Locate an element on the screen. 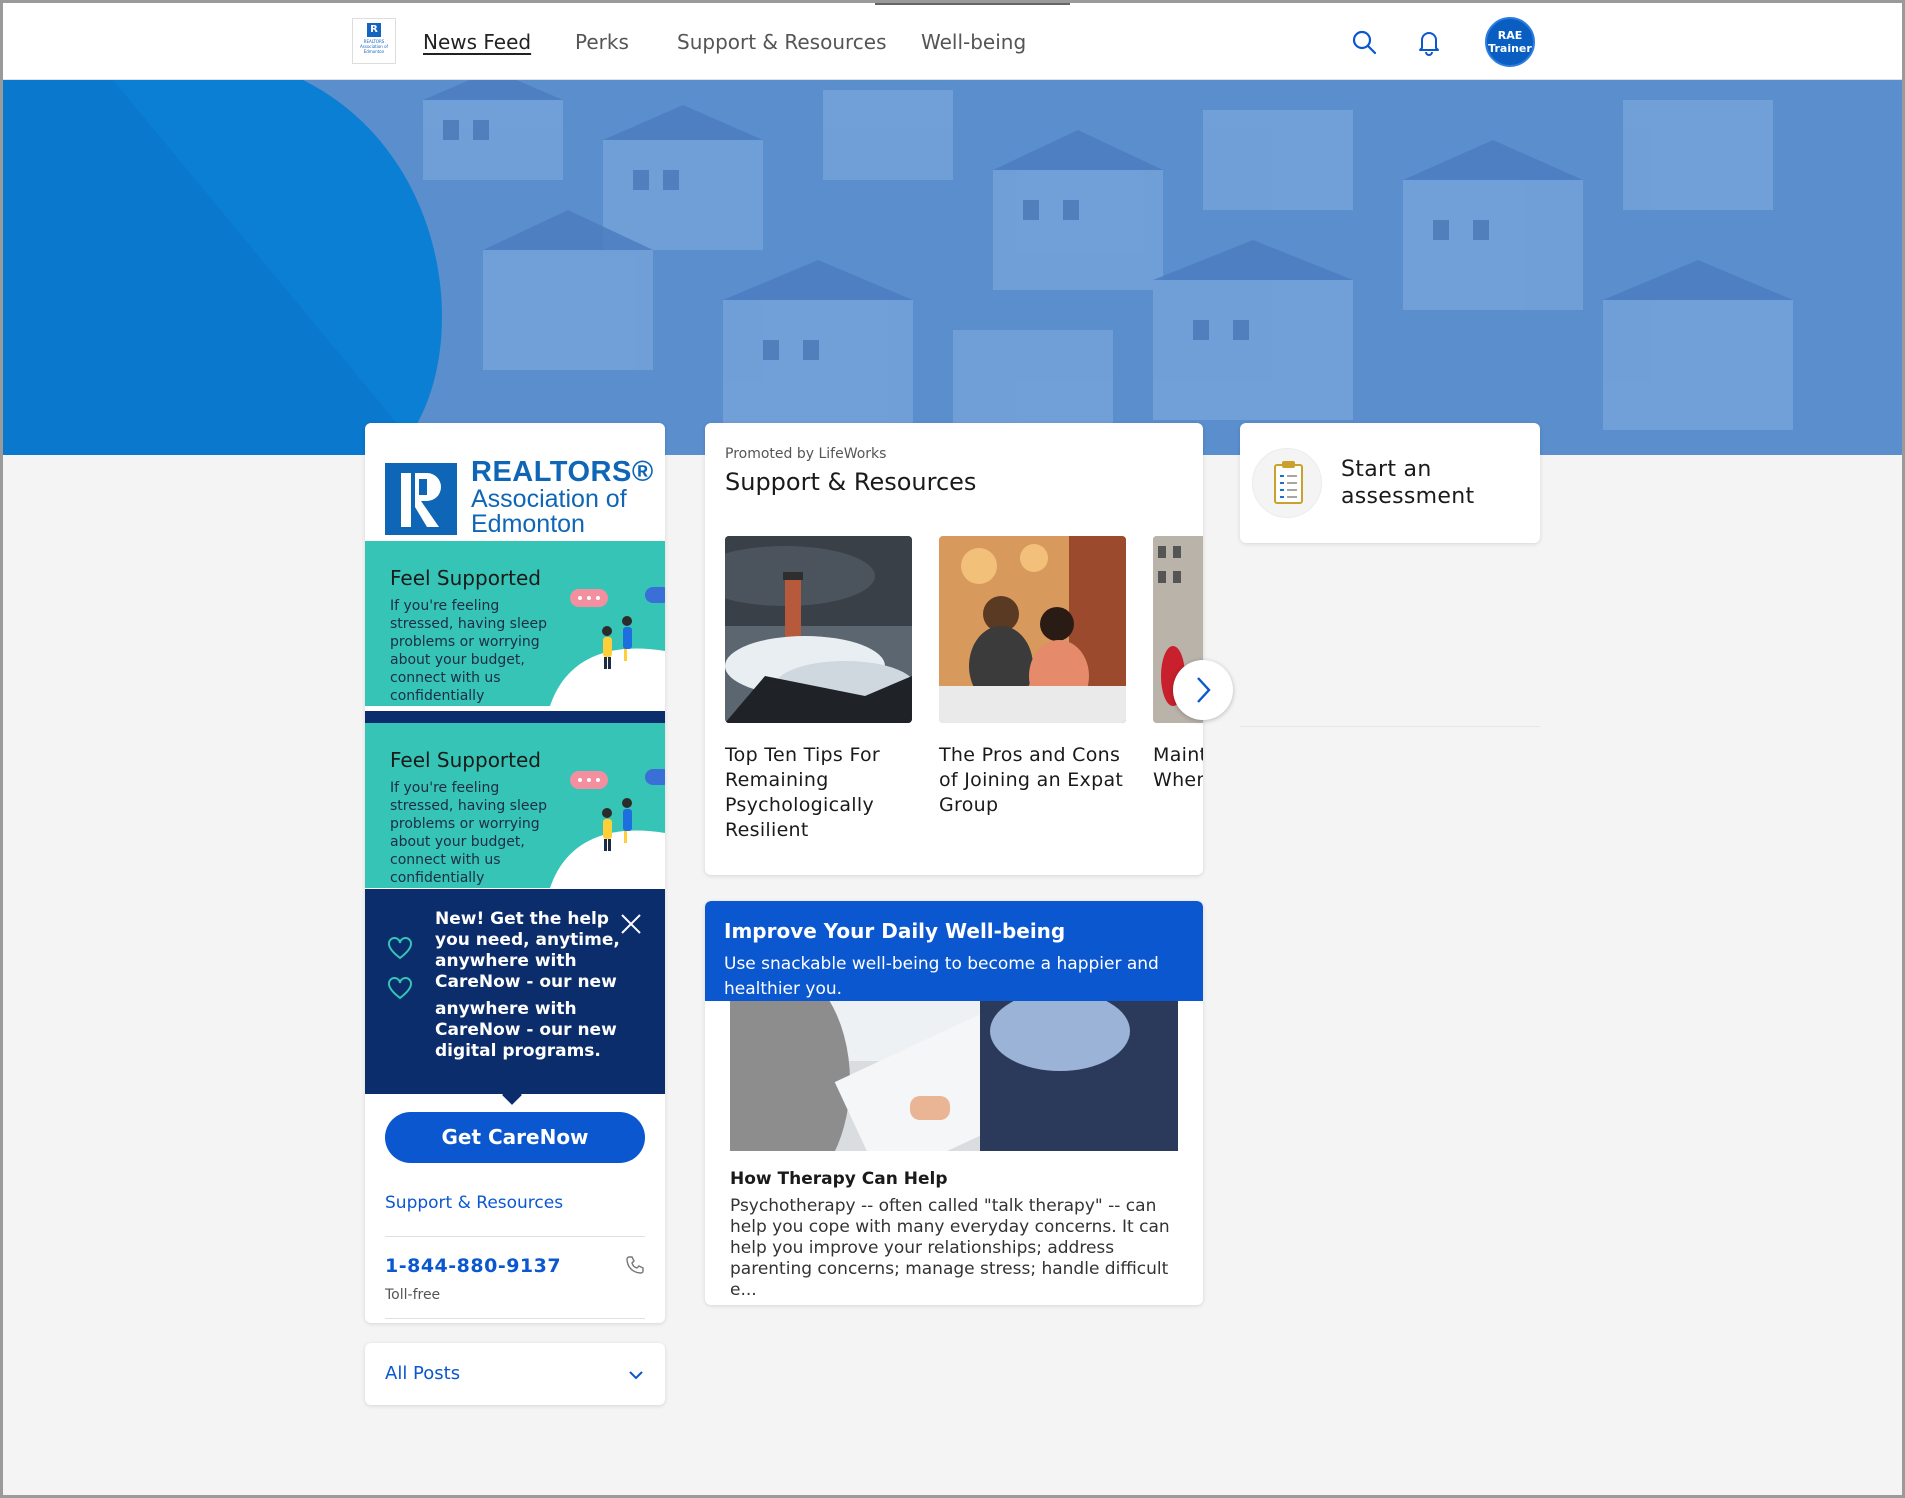 This screenshot has height=1498, width=1905. banner-divider is located at coordinates (515, 717).